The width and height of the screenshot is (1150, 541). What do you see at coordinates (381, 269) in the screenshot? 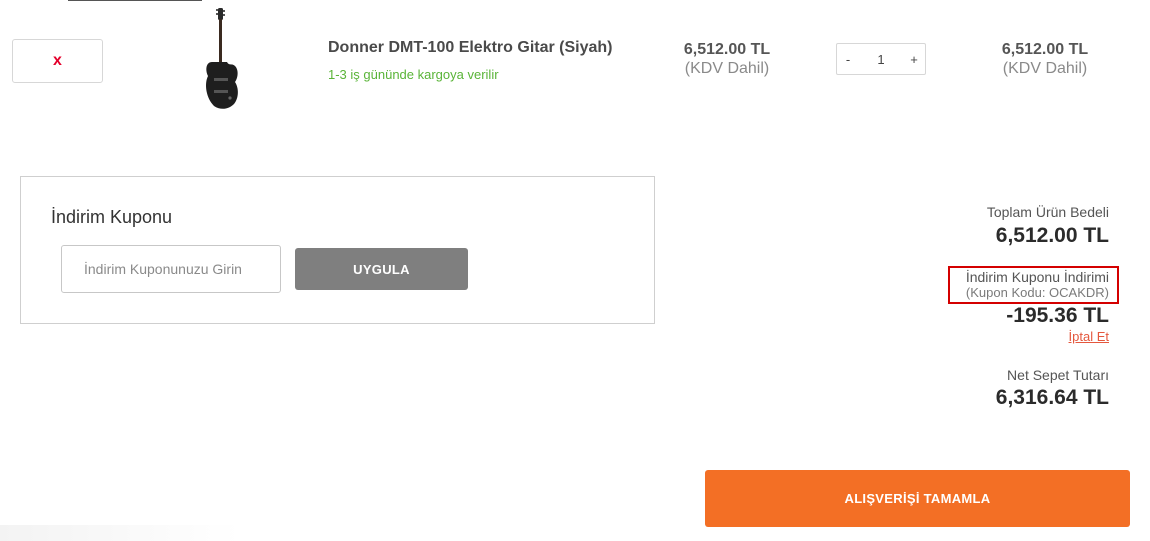
I see `apply-coupon-button: UYGULA` at bounding box center [381, 269].